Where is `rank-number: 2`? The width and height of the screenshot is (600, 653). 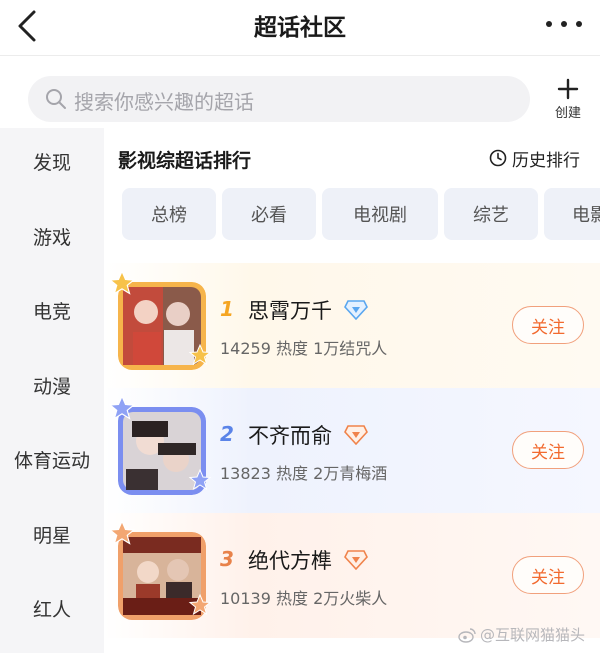 rank-number: 2 is located at coordinates (227, 434).